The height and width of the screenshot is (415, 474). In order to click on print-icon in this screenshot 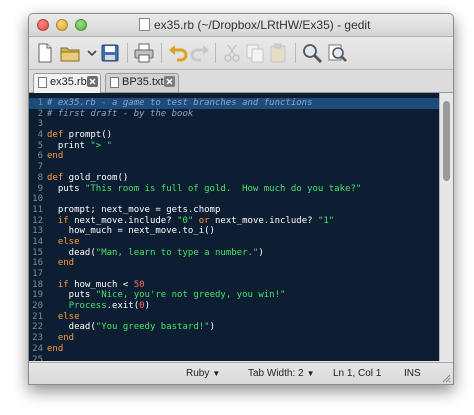, I will do `click(144, 53)`.